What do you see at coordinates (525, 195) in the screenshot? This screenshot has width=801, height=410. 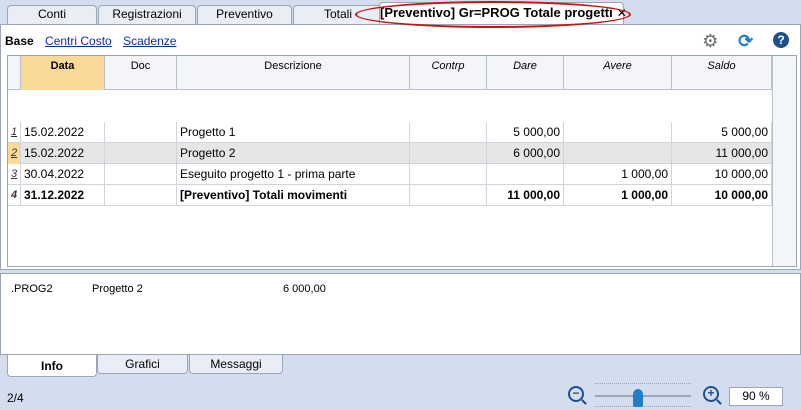 I see `cell-dare: 11 000,00` at bounding box center [525, 195].